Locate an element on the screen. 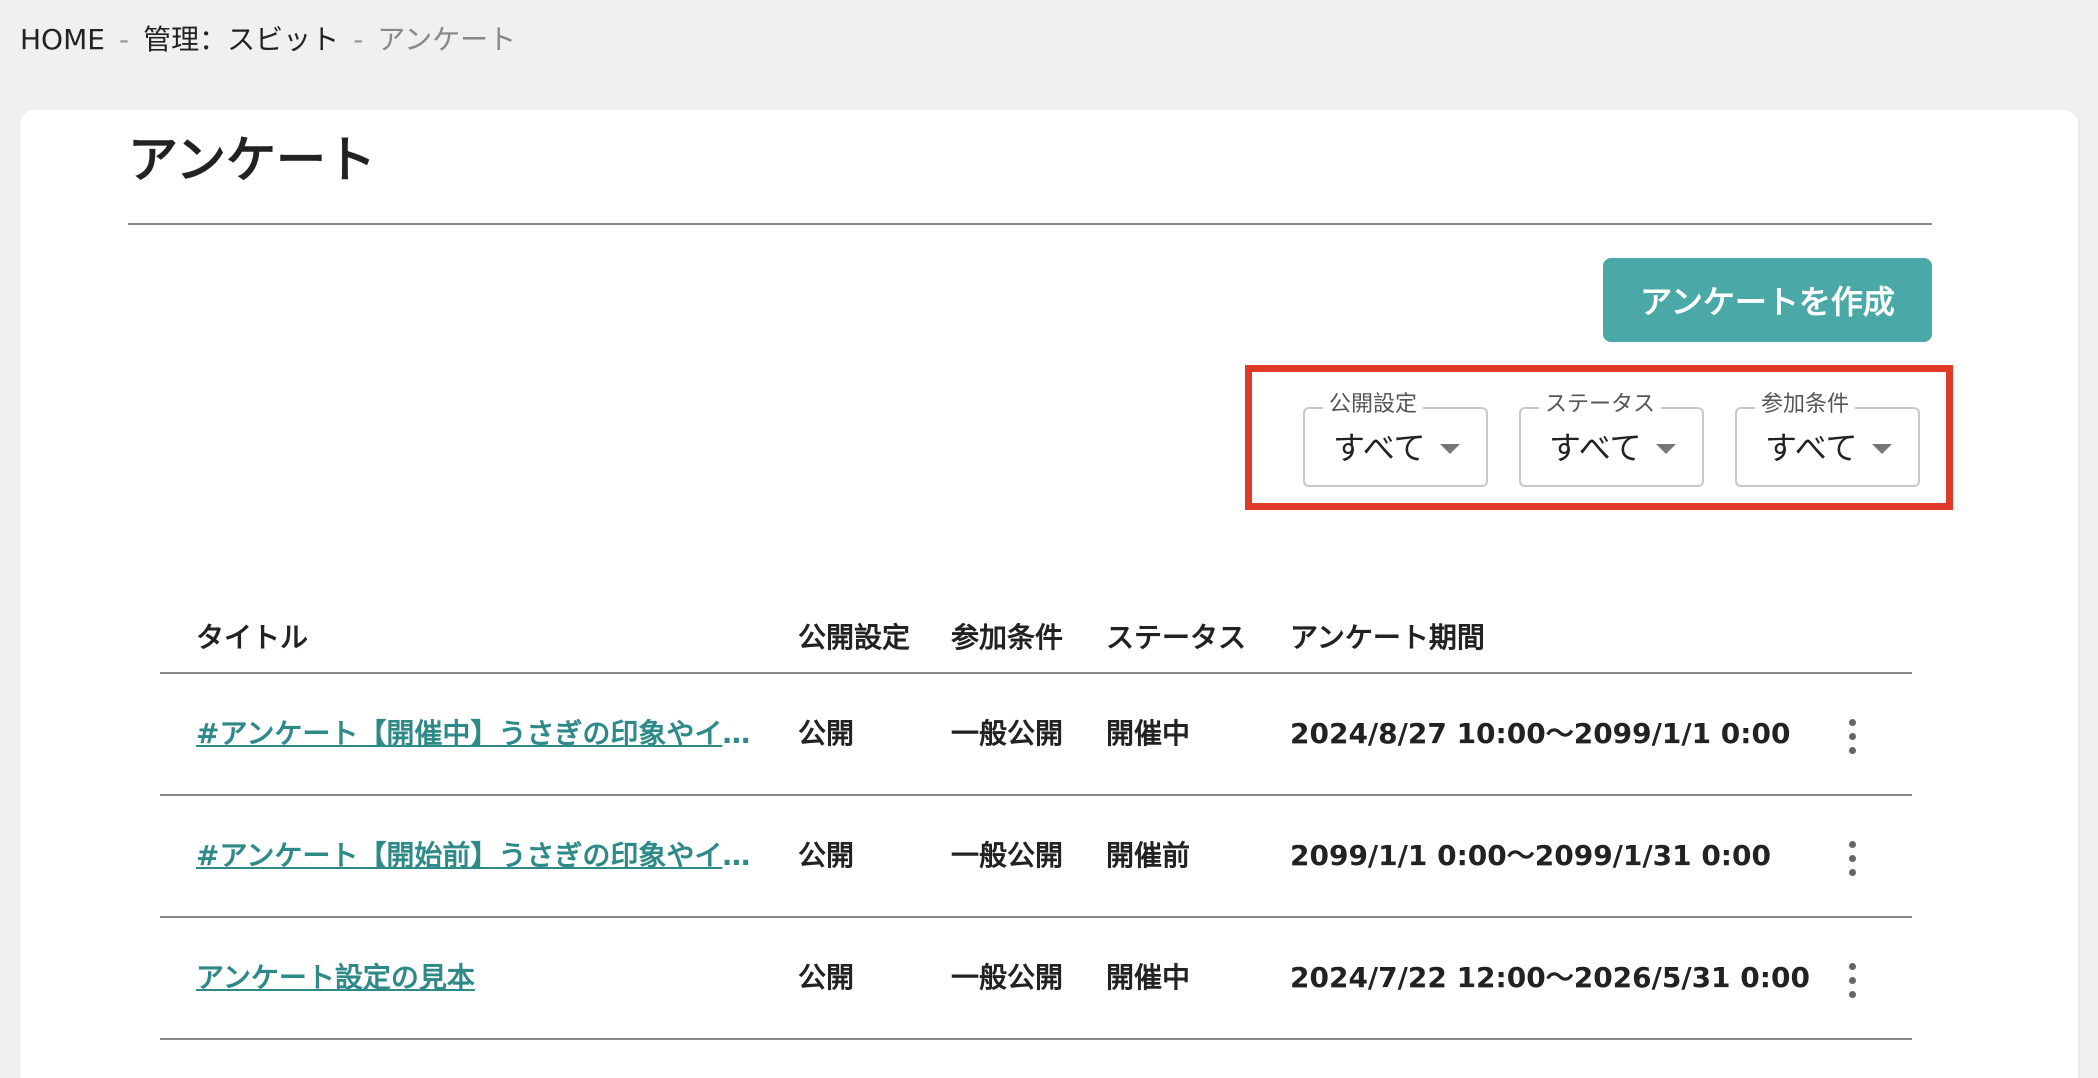 The image size is (2098, 1078). filter-status-select: ステータス すべて is located at coordinates (1611, 438).